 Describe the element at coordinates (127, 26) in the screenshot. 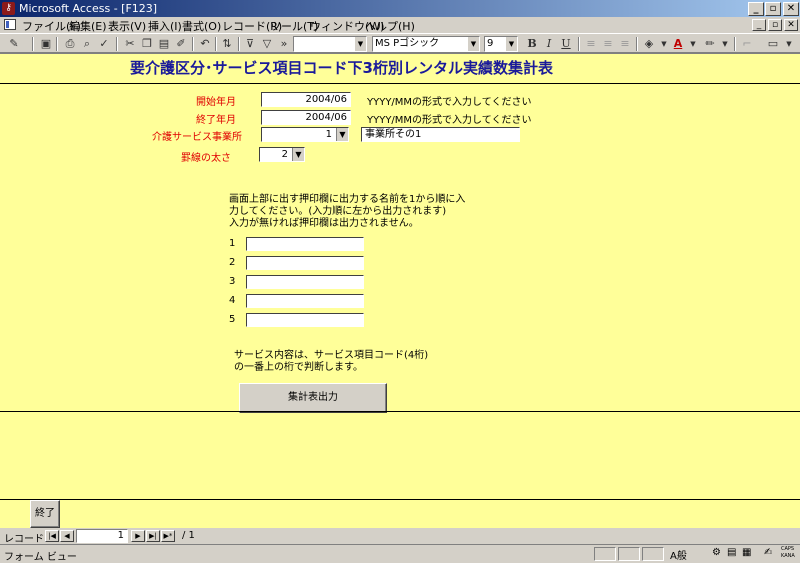

I see `menu-view: 表示(V)` at that location.